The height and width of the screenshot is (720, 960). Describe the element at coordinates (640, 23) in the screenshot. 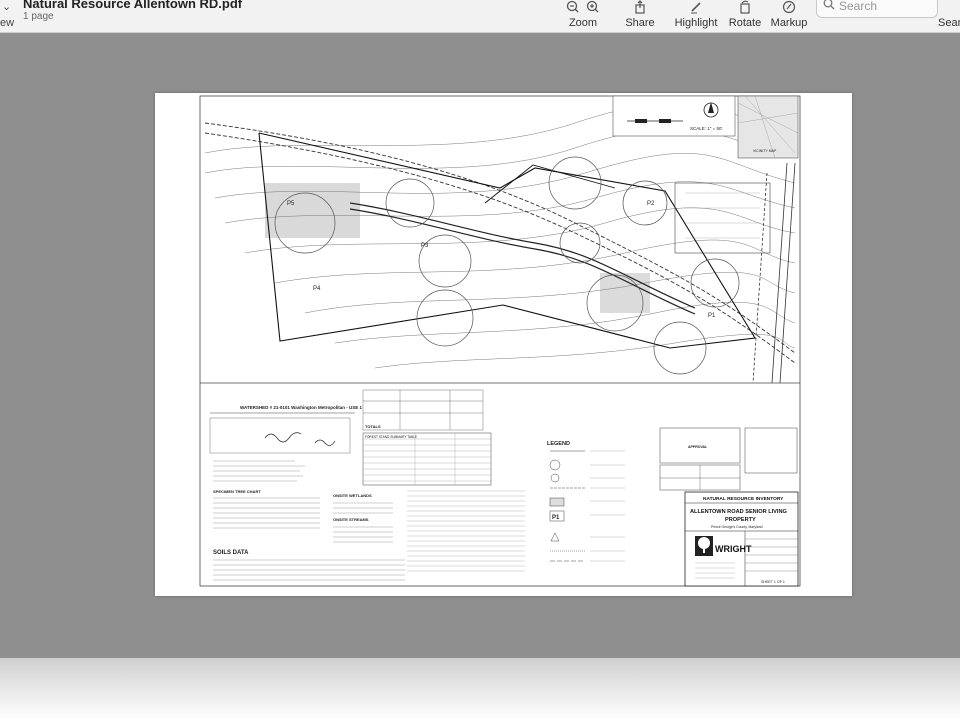

I see `share-label: Share` at that location.